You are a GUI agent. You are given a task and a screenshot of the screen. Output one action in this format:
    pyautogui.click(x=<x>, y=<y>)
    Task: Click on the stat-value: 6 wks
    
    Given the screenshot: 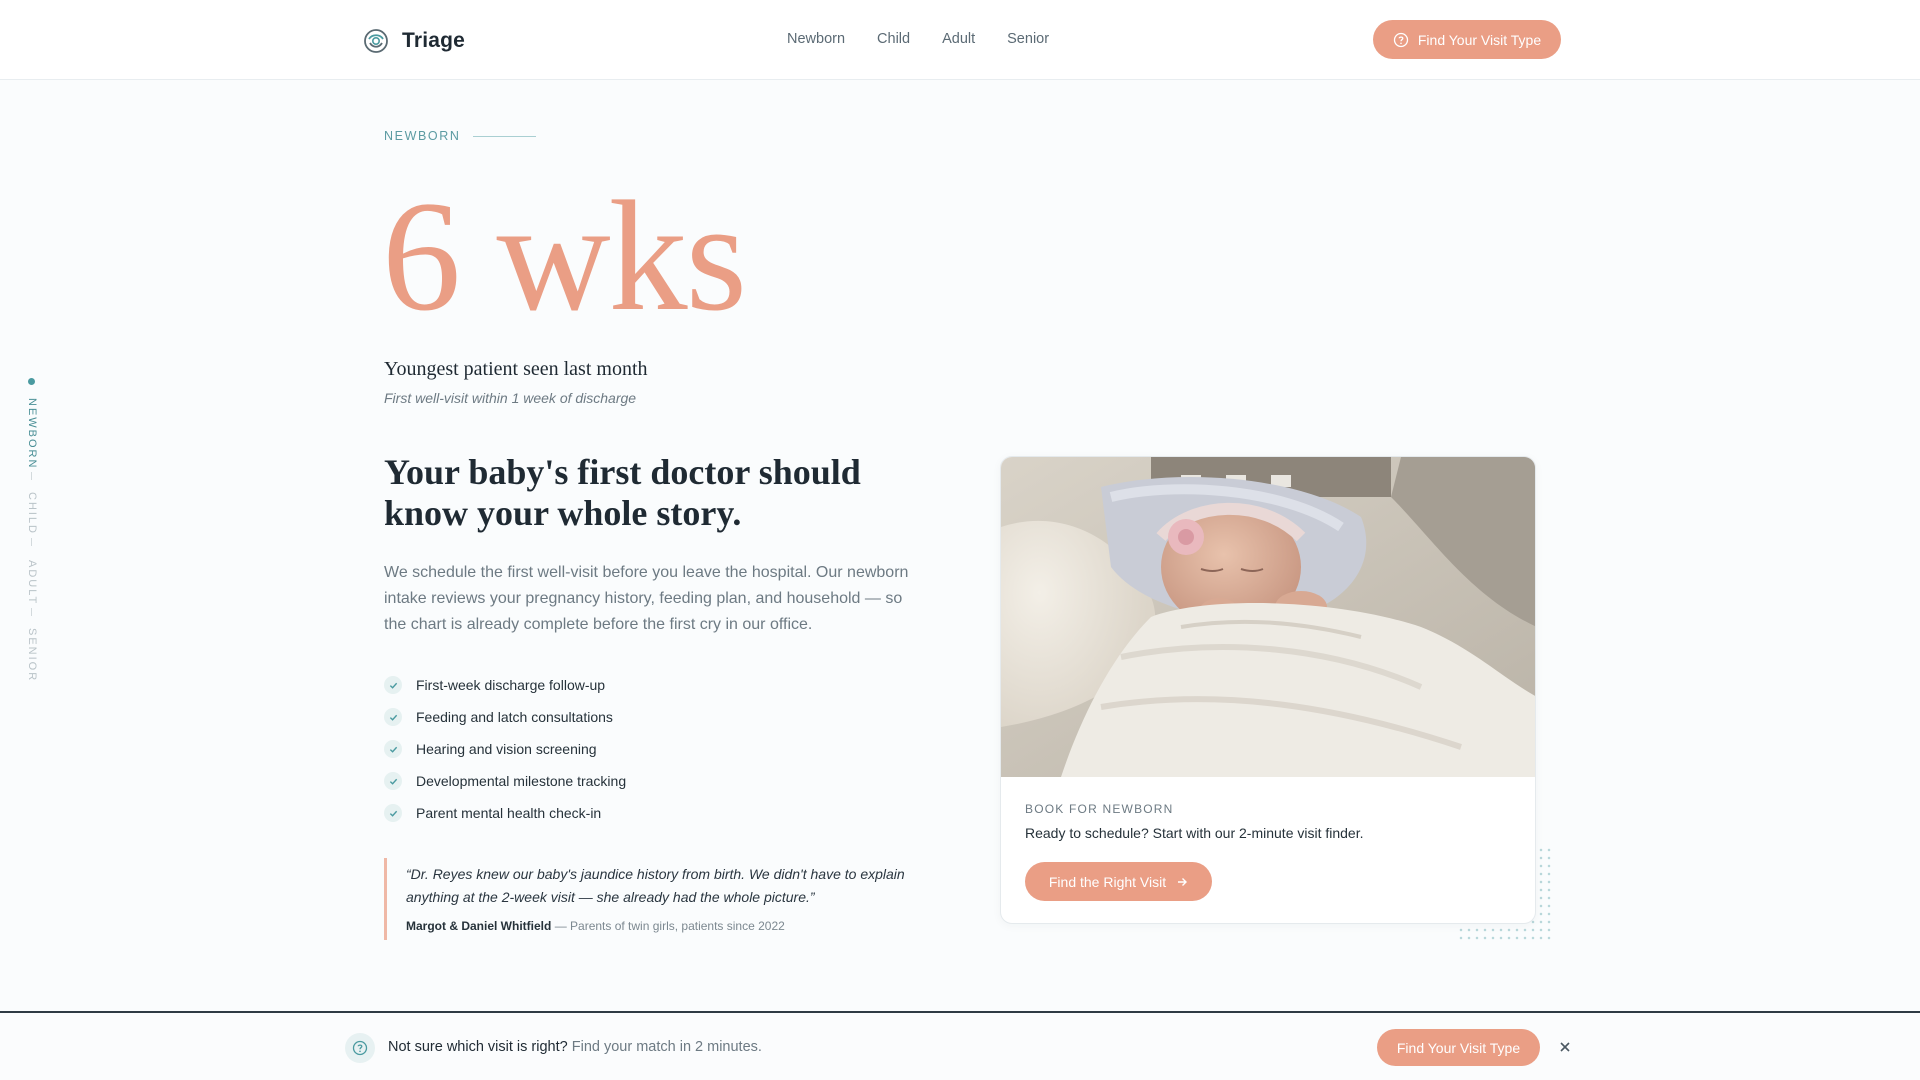 What is the action you would take?
    pyautogui.click(x=564, y=256)
    